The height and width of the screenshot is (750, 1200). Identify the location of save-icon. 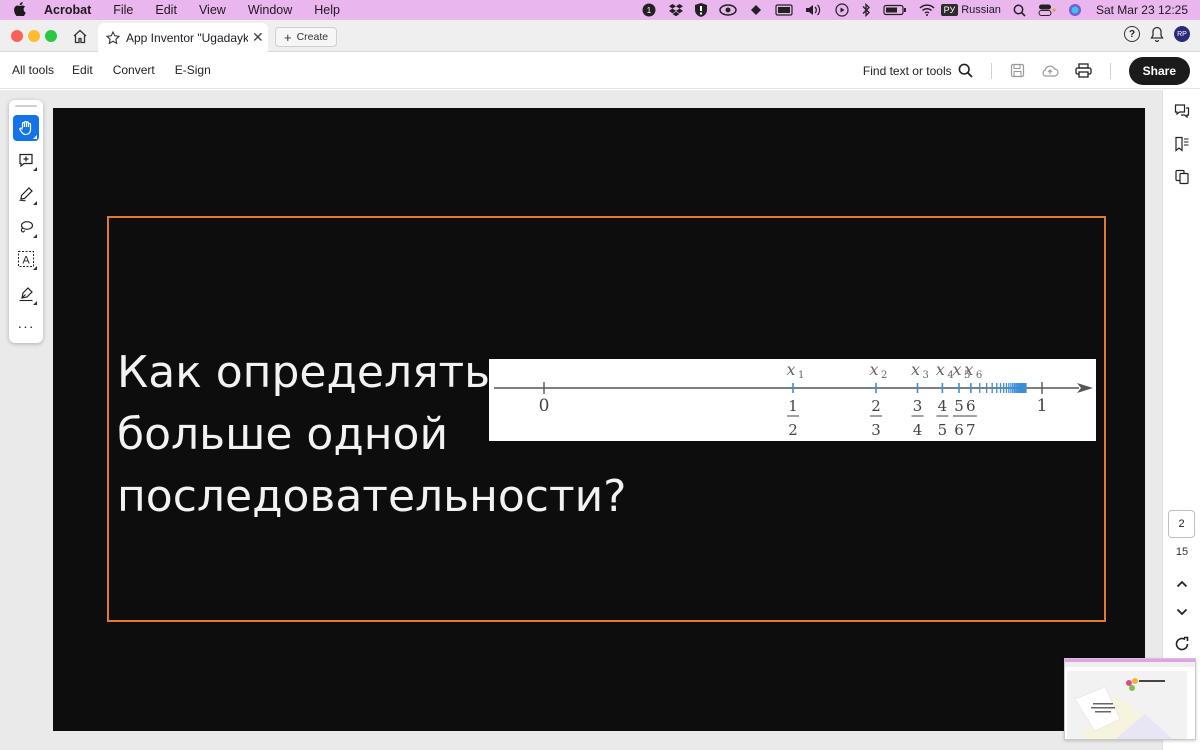
(1017, 70).